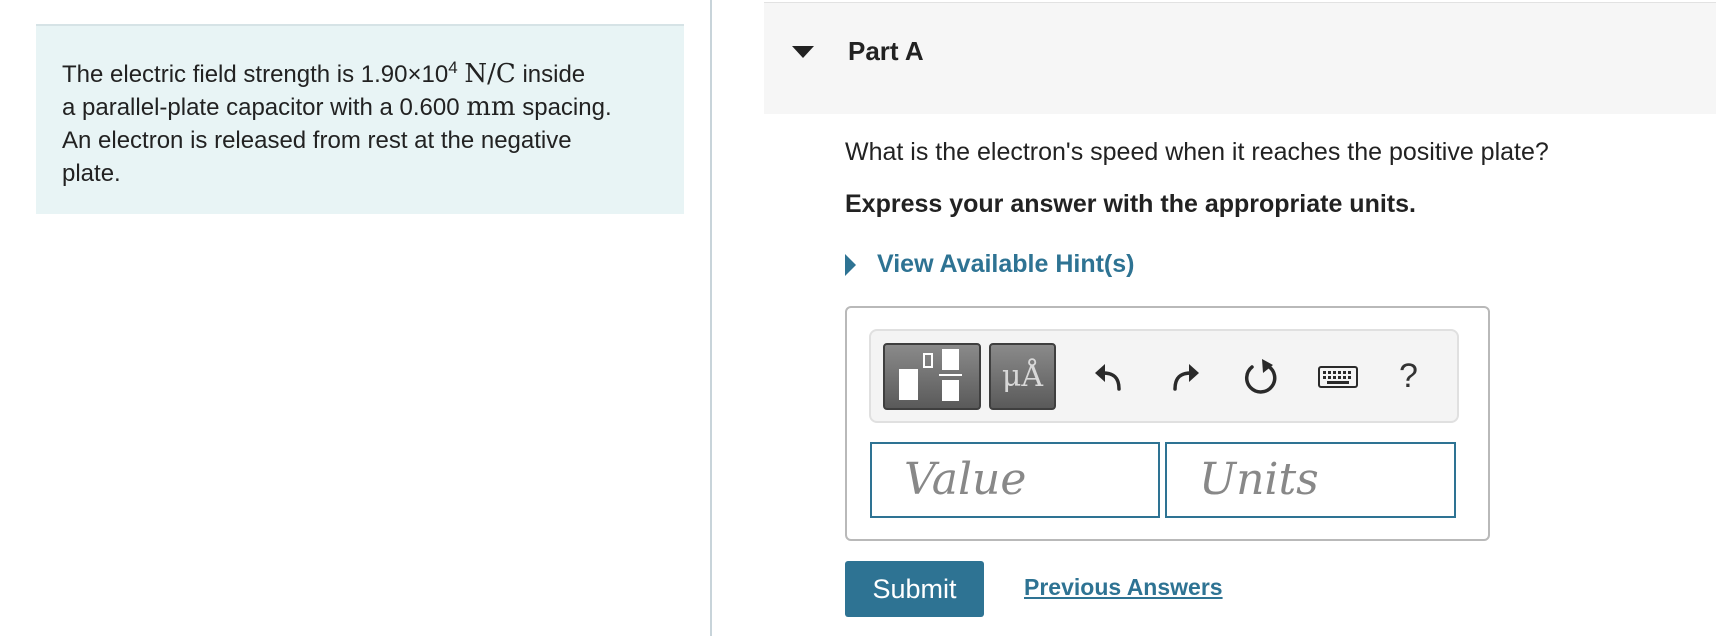 The width and height of the screenshot is (1716, 636). Describe the element at coordinates (1015, 480) in the screenshot. I see `value-input: Value` at that location.